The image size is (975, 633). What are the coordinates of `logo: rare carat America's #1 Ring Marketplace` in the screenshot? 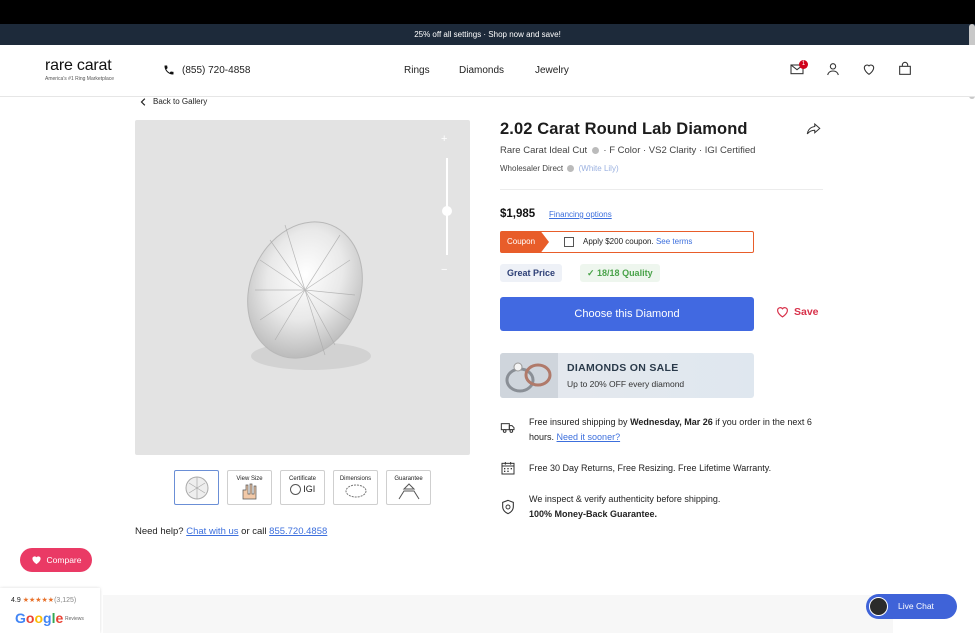 It's located at (79, 69).